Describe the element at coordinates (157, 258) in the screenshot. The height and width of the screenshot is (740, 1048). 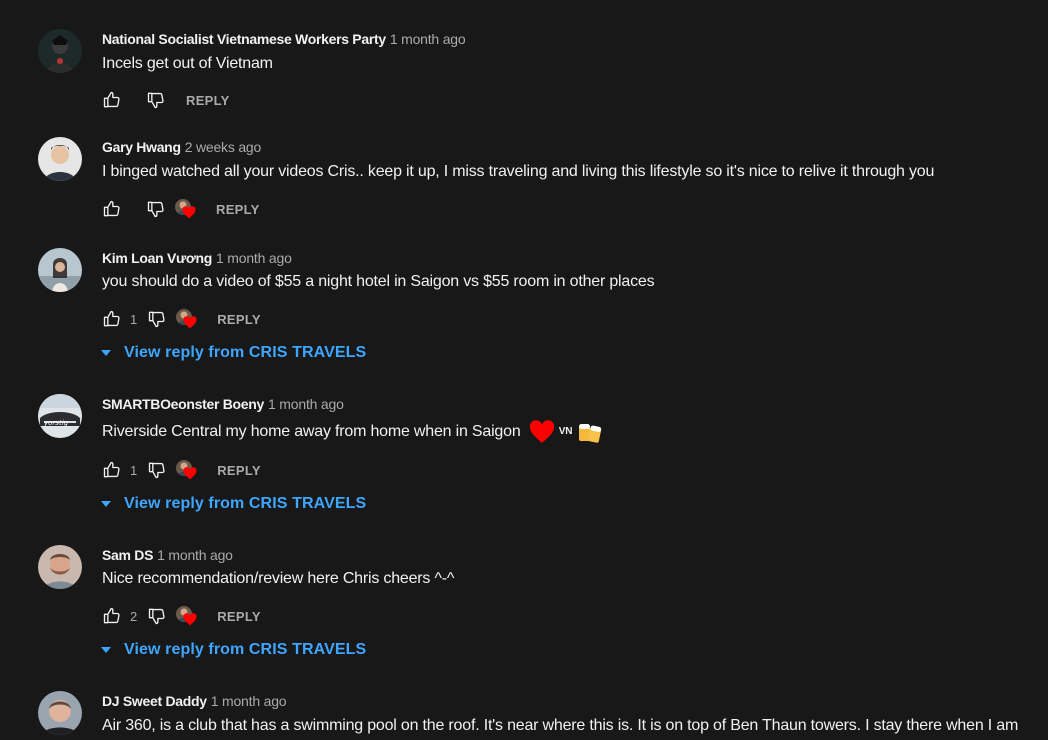
I see `author-name: Kim Loan Vương` at that location.